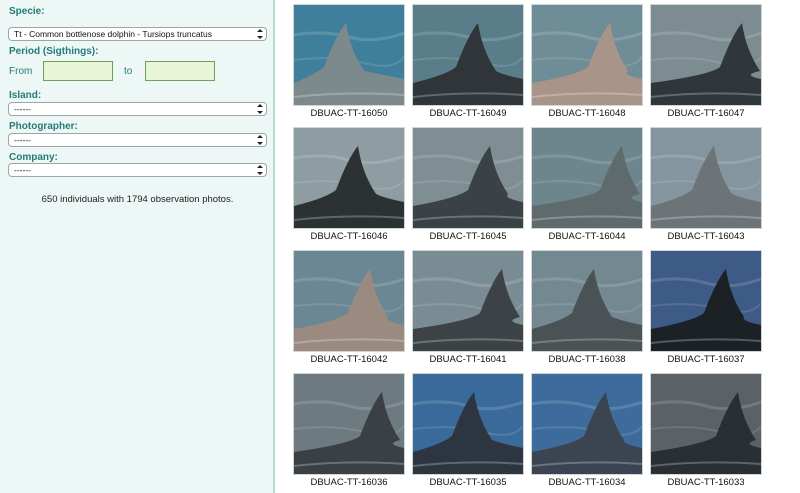  Describe the element at coordinates (587, 482) in the screenshot. I see `gallery-item-caption: DBUAC-TT-16034` at that location.